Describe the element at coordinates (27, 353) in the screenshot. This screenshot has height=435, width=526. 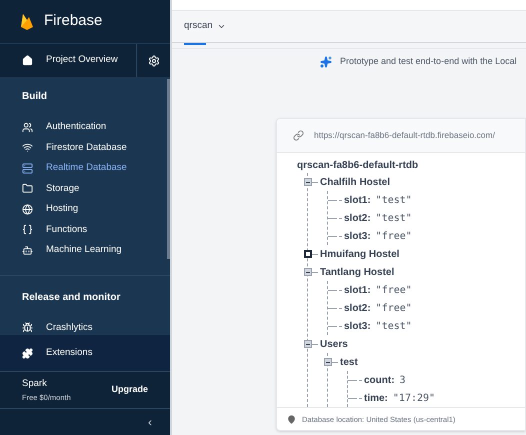
I see `puzzle-icon` at that location.